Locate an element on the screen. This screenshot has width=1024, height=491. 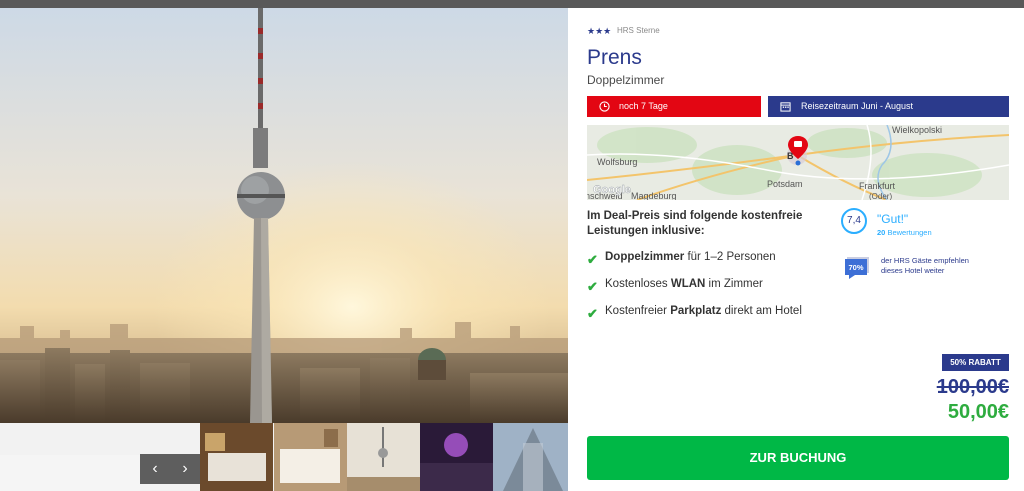
rating-score: 7,4 is located at coordinates (854, 221).